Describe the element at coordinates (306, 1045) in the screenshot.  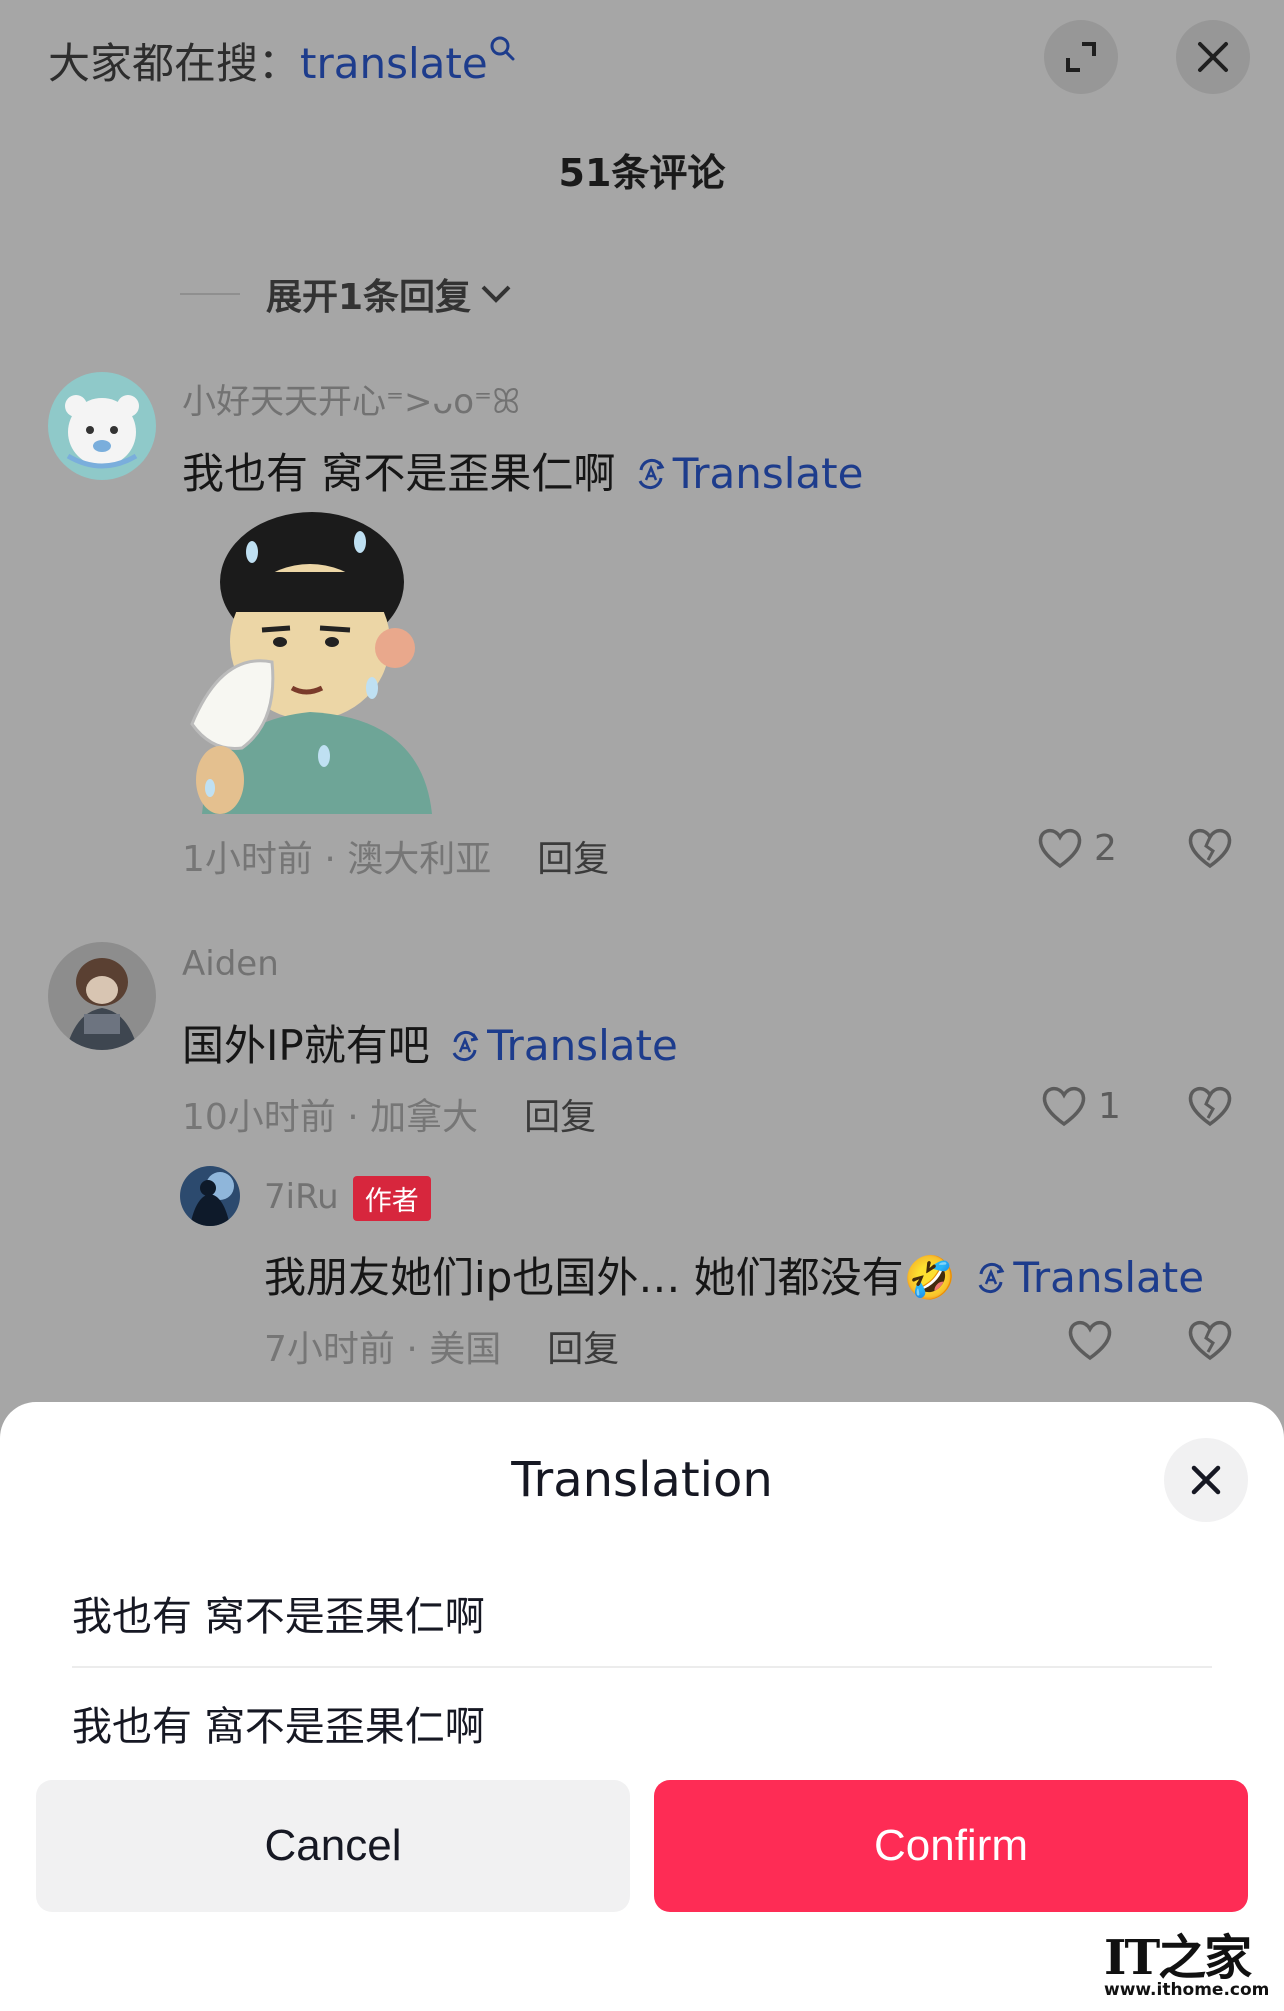
I see `comment-body: 国外IP就有吧` at that location.